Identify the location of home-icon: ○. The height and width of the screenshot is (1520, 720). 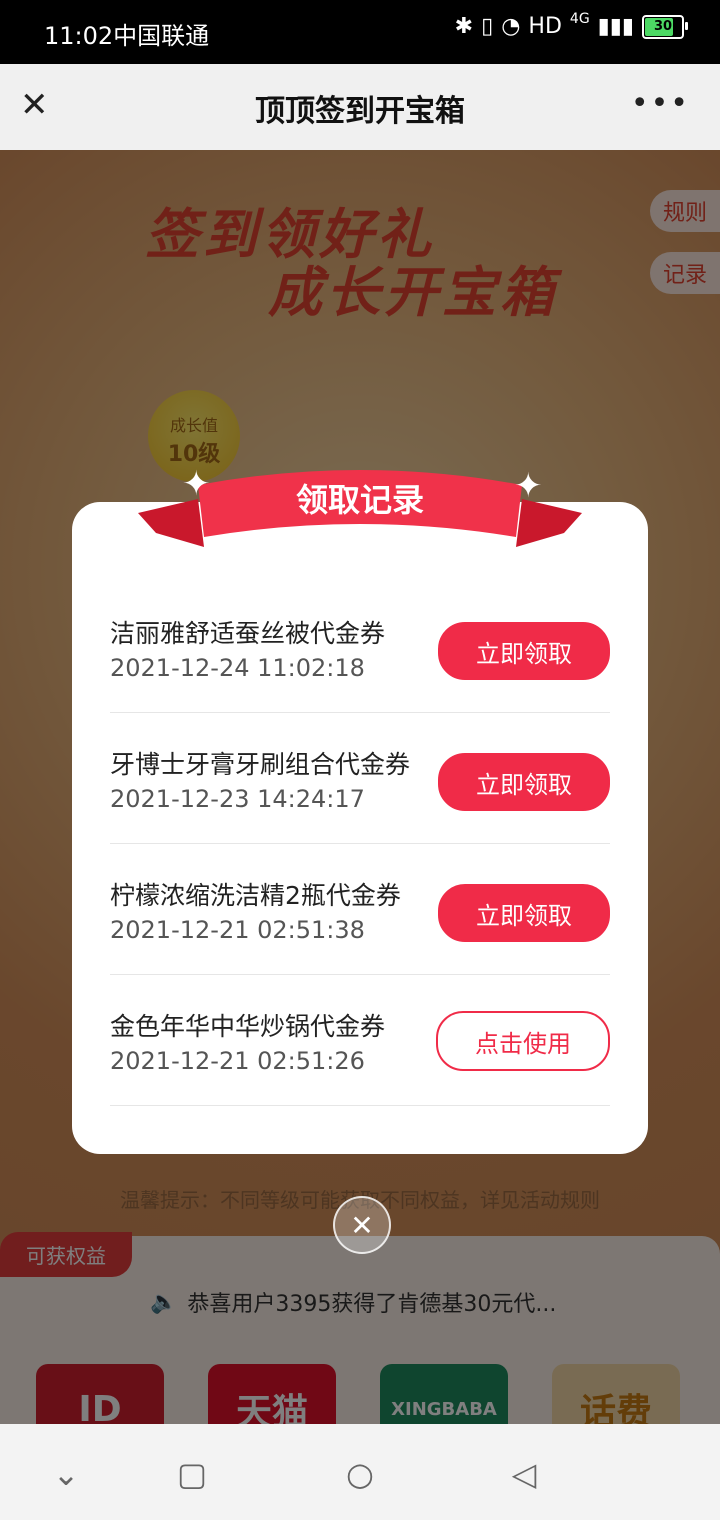
(360, 1474).